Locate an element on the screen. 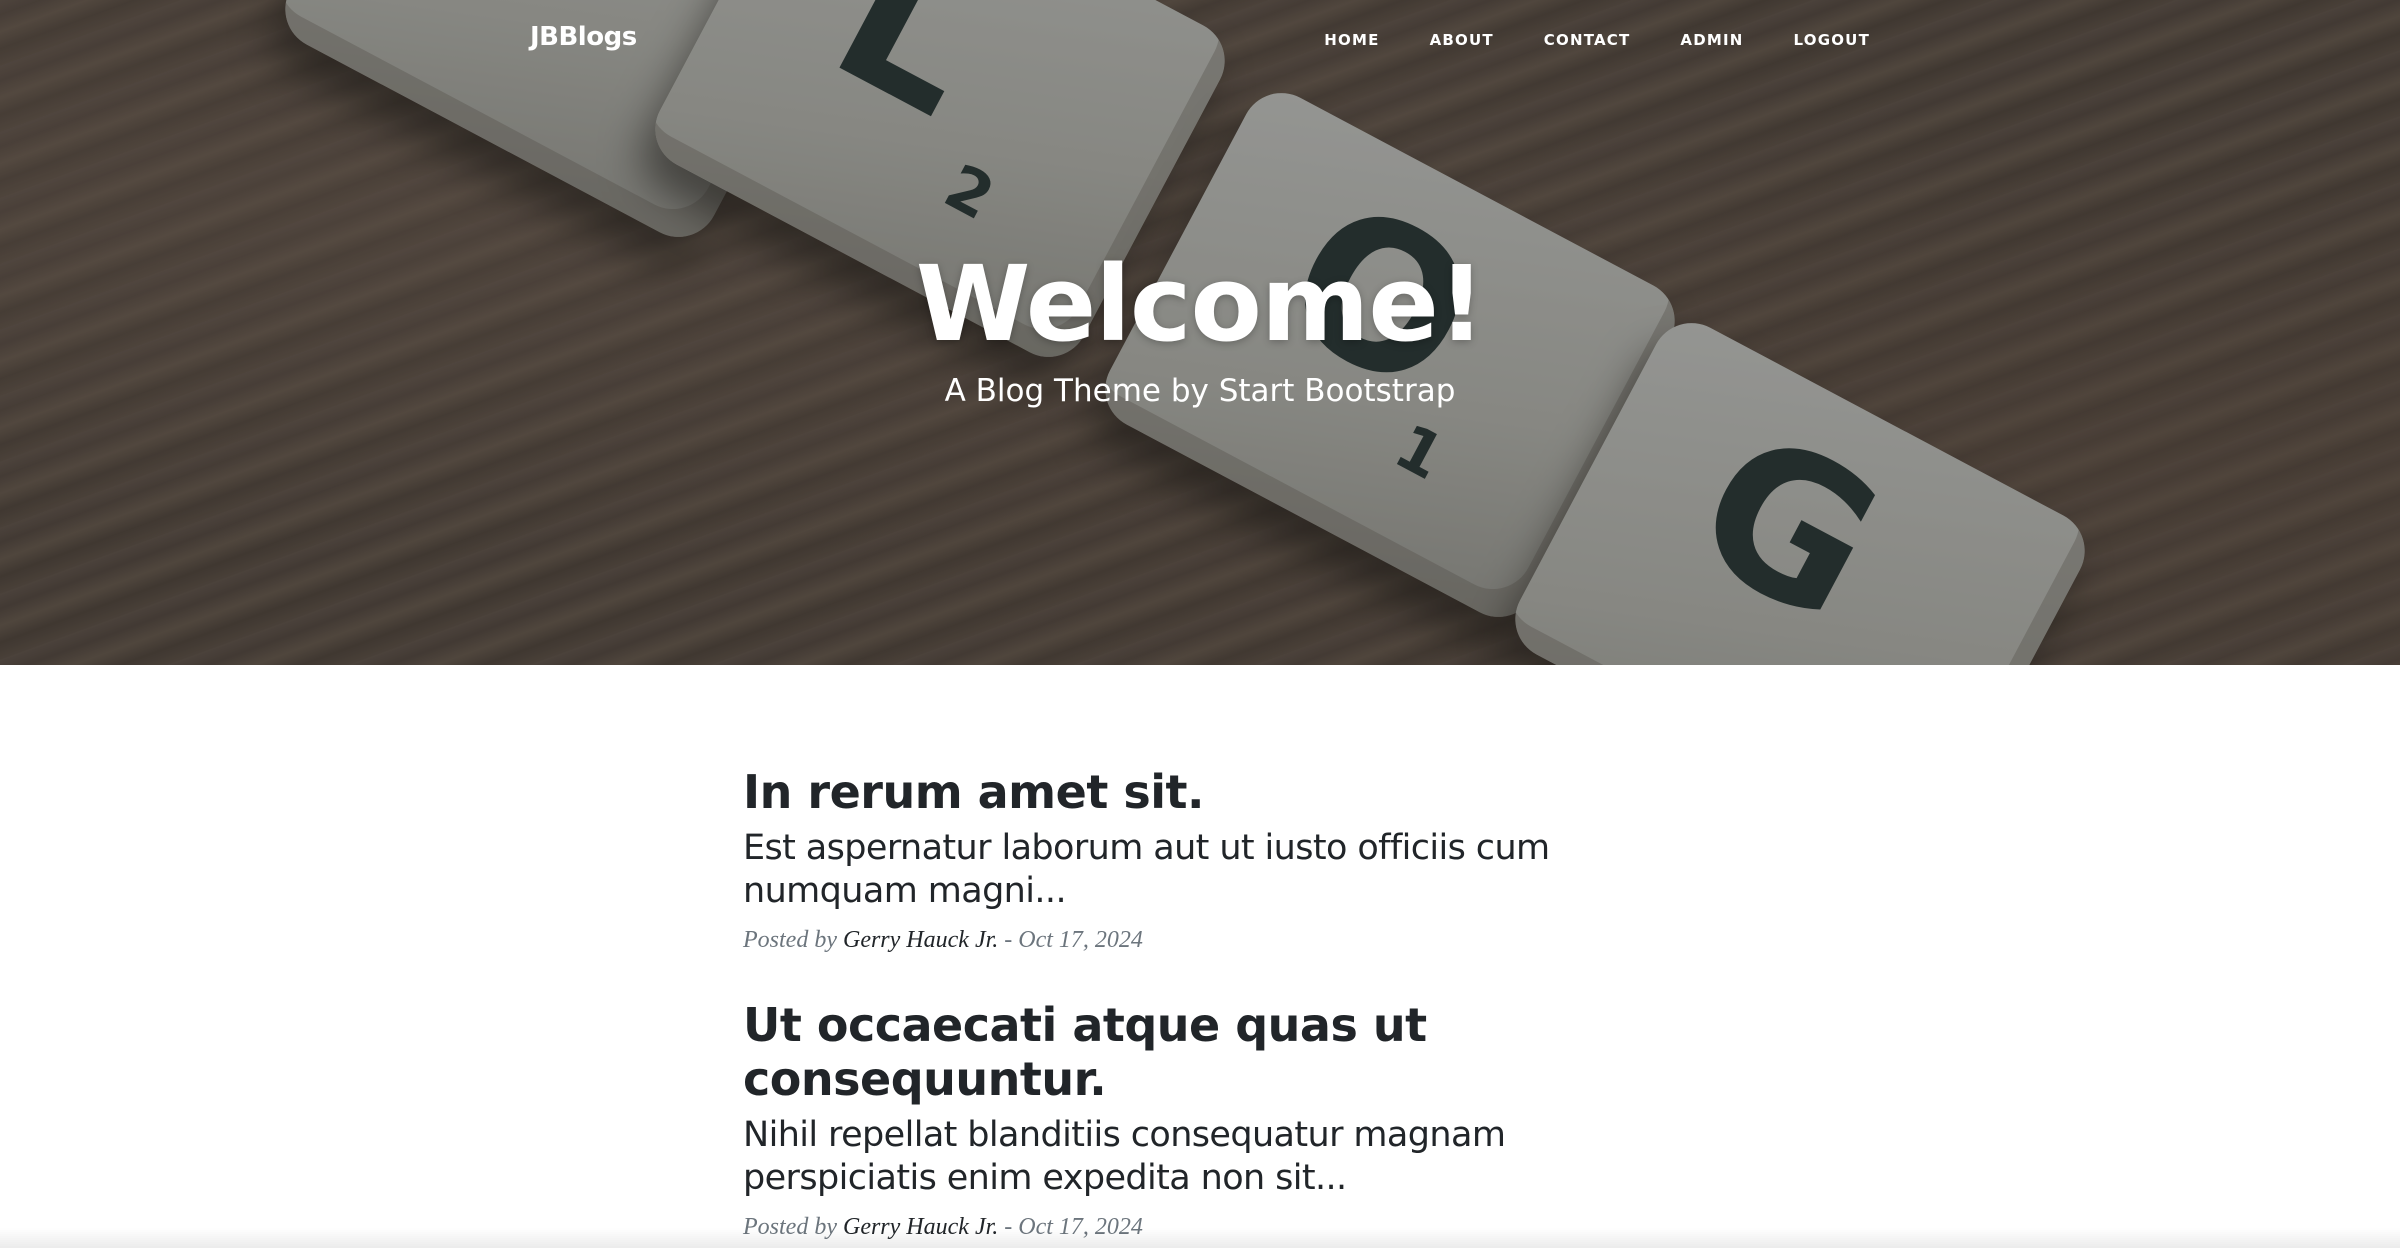 The width and height of the screenshot is (2400, 1248). posted-by-label: Posted by is located at coordinates (790, 940).